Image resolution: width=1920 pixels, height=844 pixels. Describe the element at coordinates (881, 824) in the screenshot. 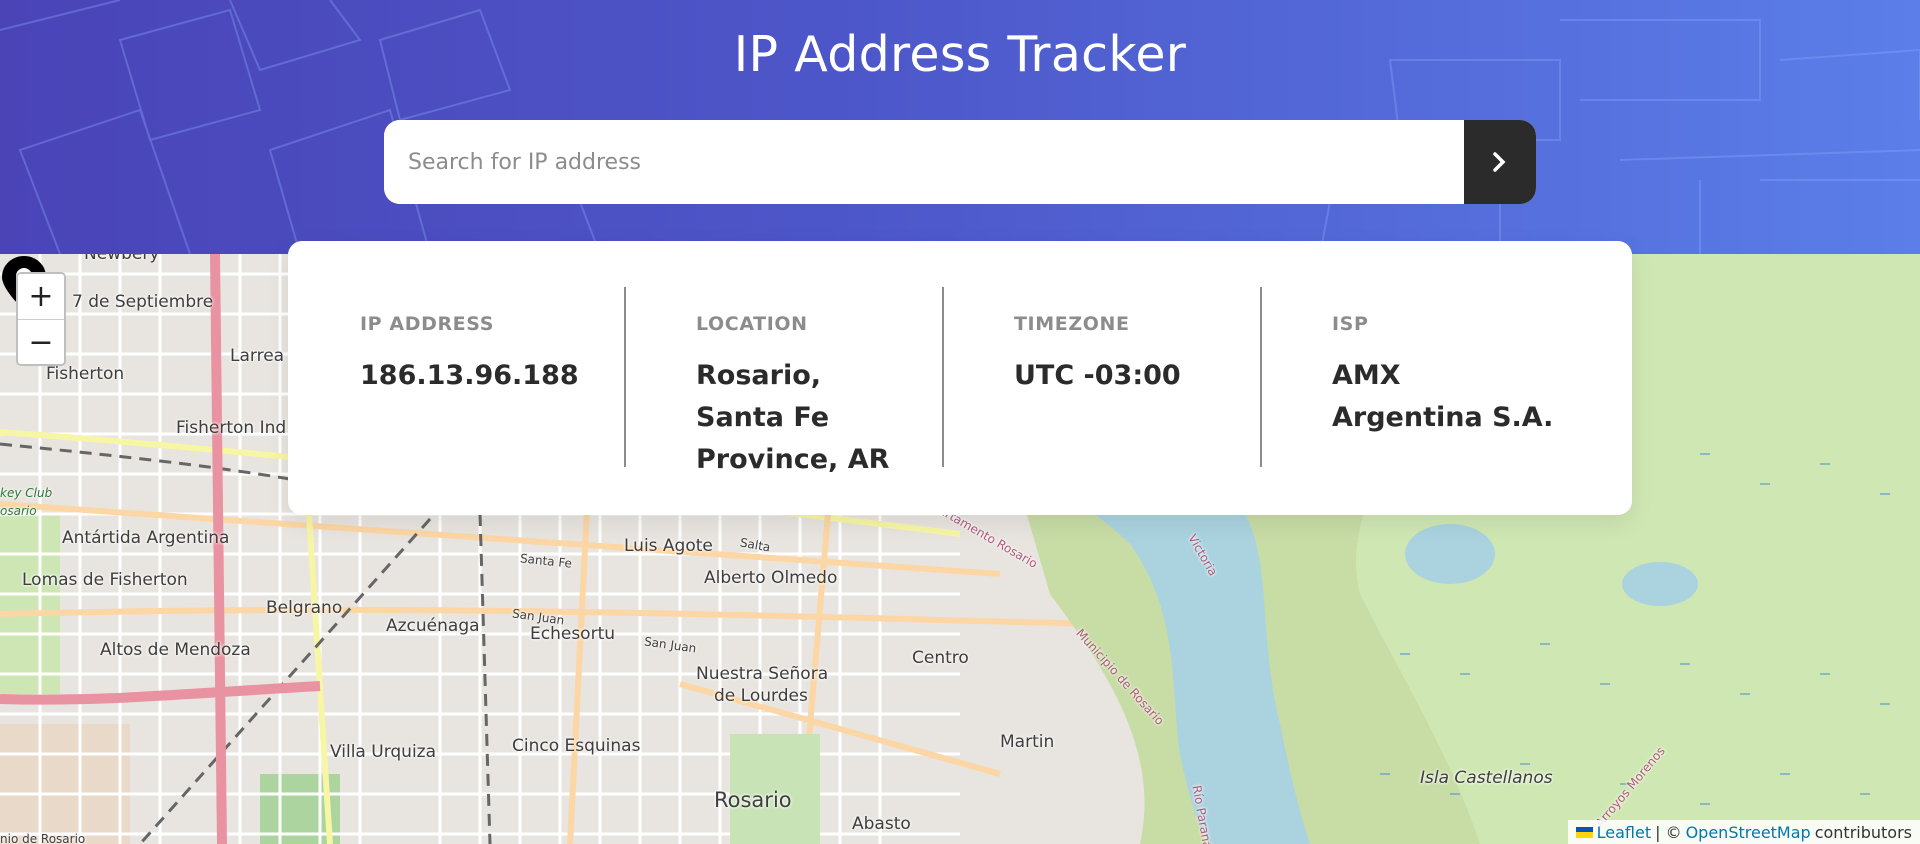

I see `map-label: Abasto` at that location.